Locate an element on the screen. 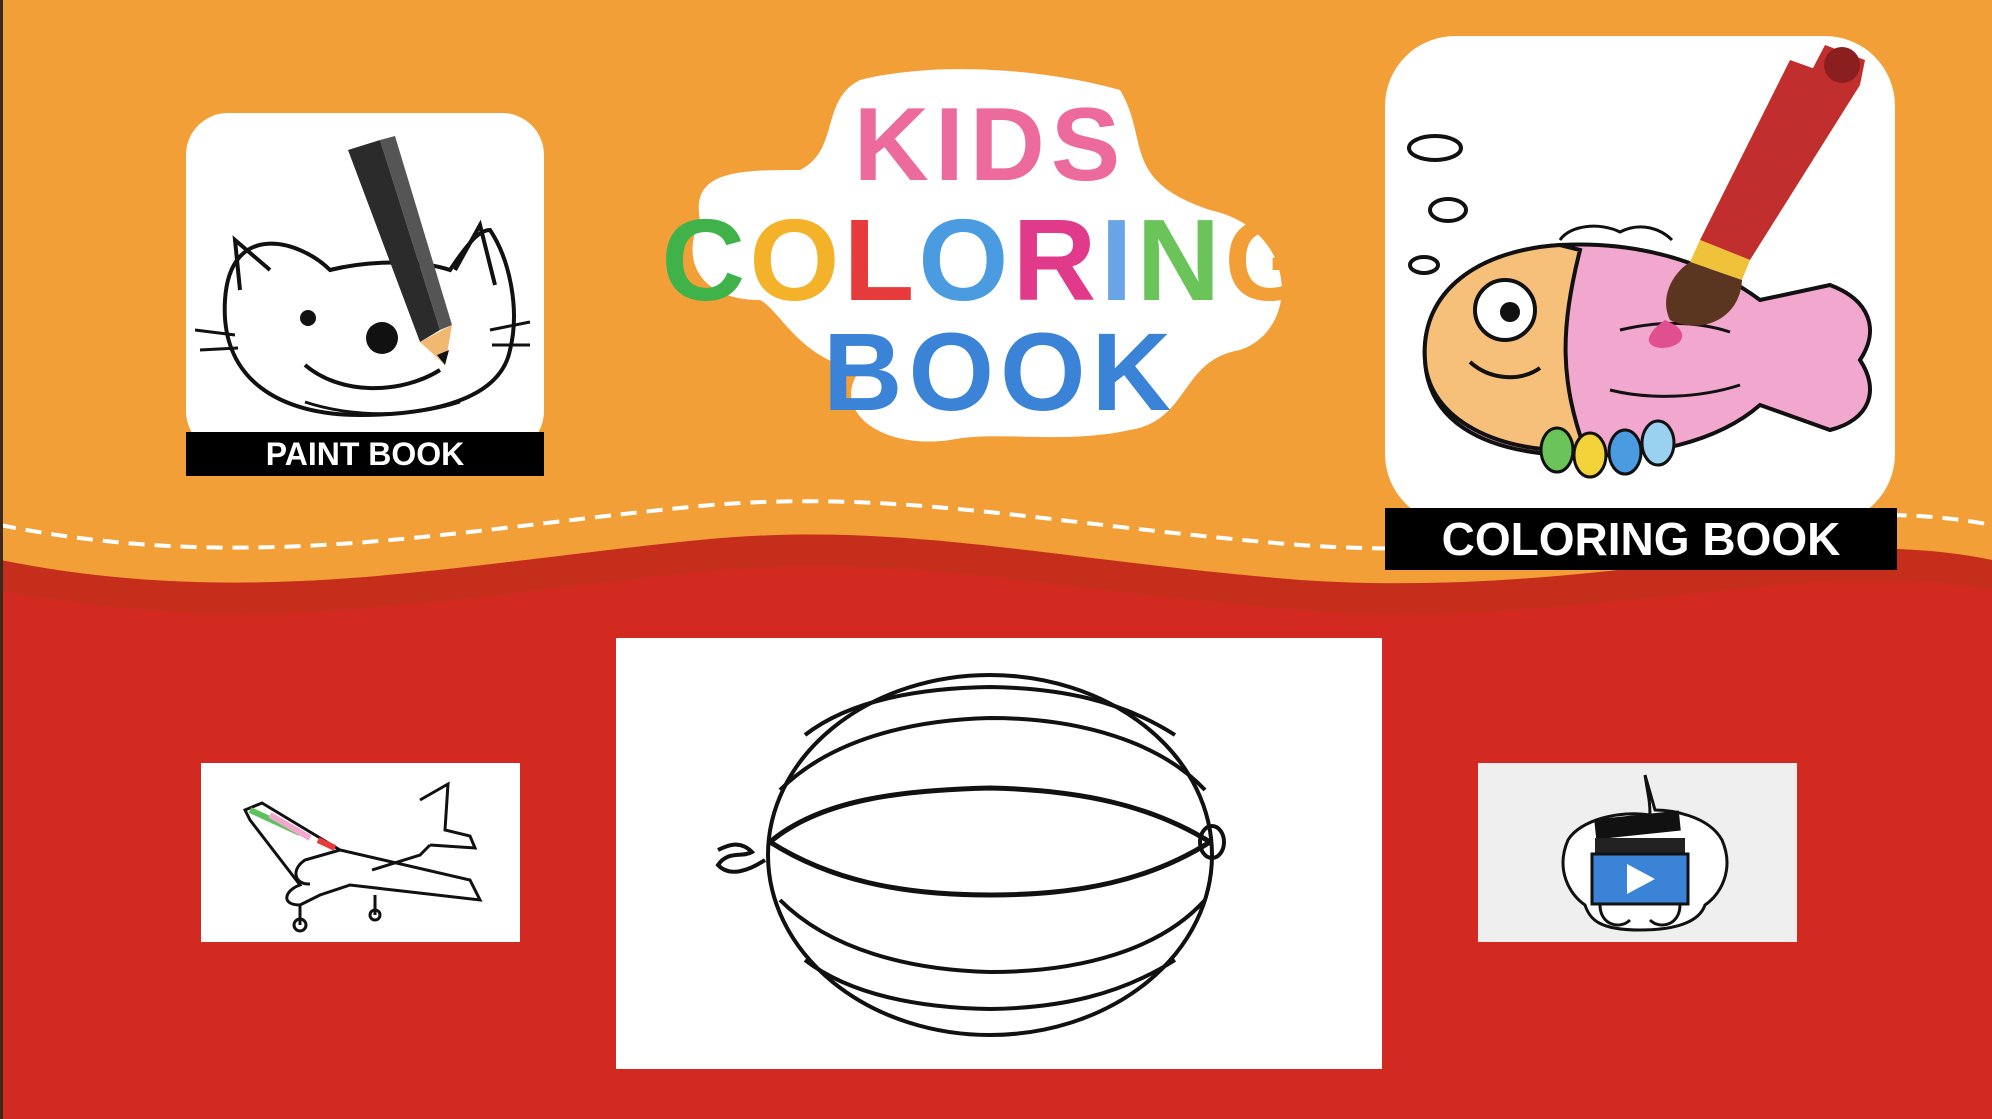 This screenshot has height=1119, width=1992. watermelon-canvas is located at coordinates (999, 853).